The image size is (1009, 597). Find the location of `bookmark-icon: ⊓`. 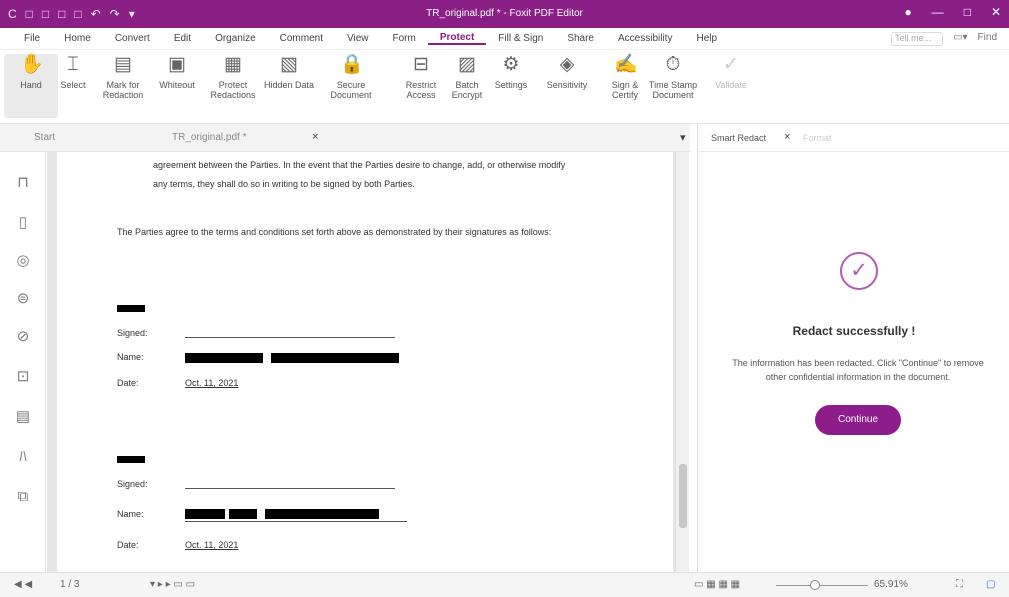

bookmark-icon: ⊓ is located at coordinates (23, 183).